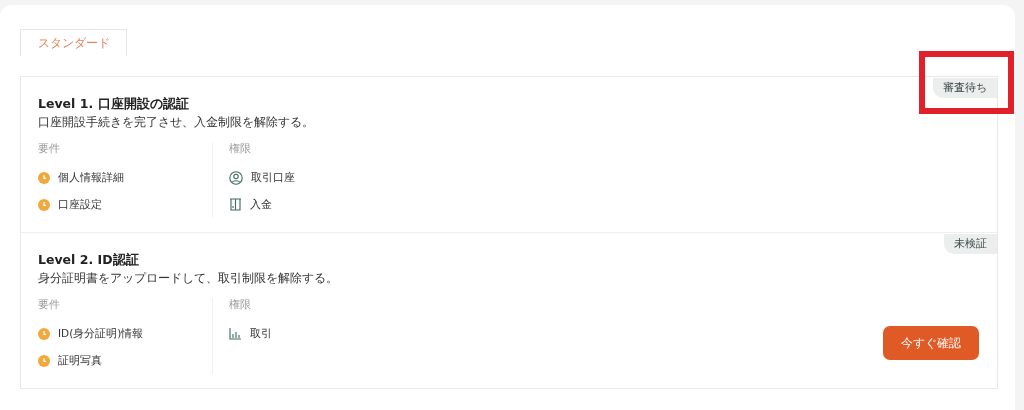 The width and height of the screenshot is (1024, 410). What do you see at coordinates (101, 333) in the screenshot?
I see `requirement-text: ID(身分証明)情報` at bounding box center [101, 333].